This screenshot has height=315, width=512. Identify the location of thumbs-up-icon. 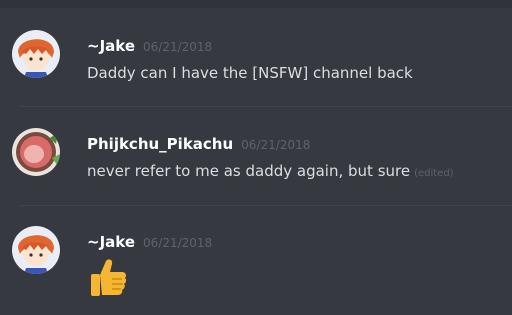
(108, 278).